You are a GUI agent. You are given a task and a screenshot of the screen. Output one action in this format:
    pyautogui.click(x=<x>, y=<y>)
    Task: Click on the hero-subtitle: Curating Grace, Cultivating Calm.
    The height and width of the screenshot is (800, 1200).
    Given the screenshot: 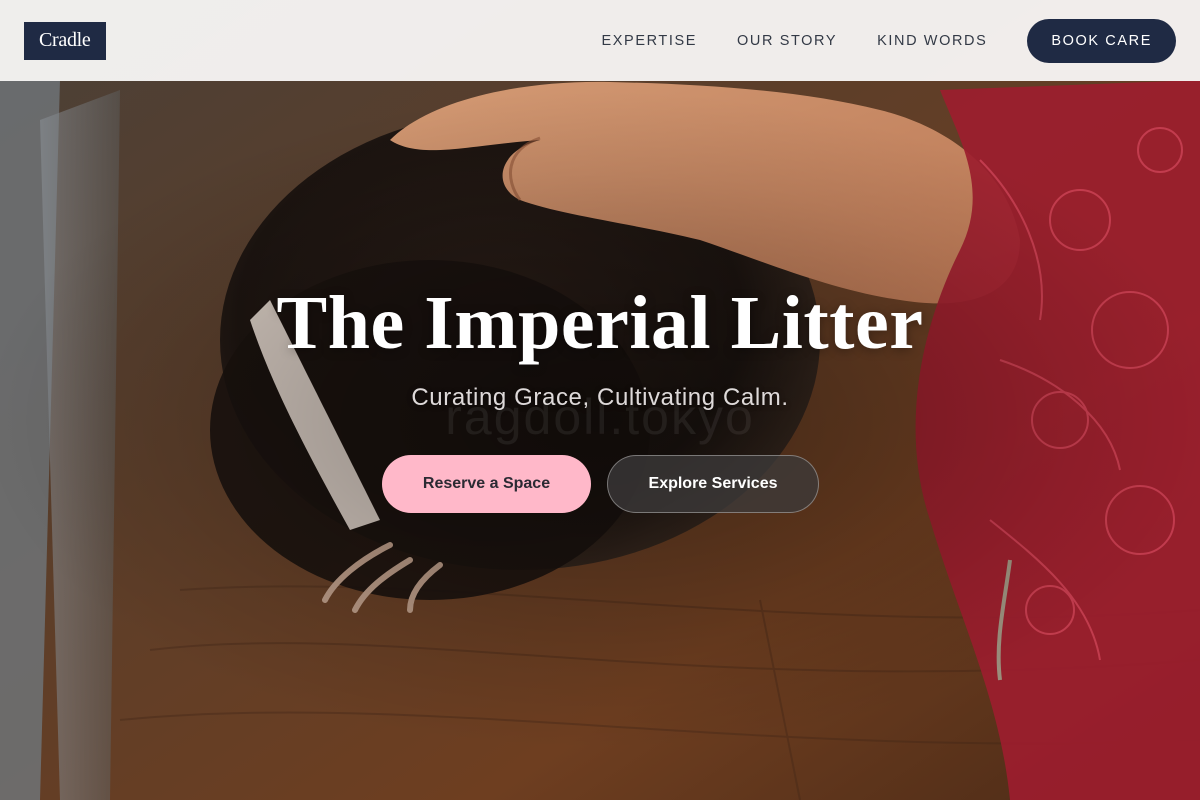 What is the action you would take?
    pyautogui.click(x=600, y=397)
    